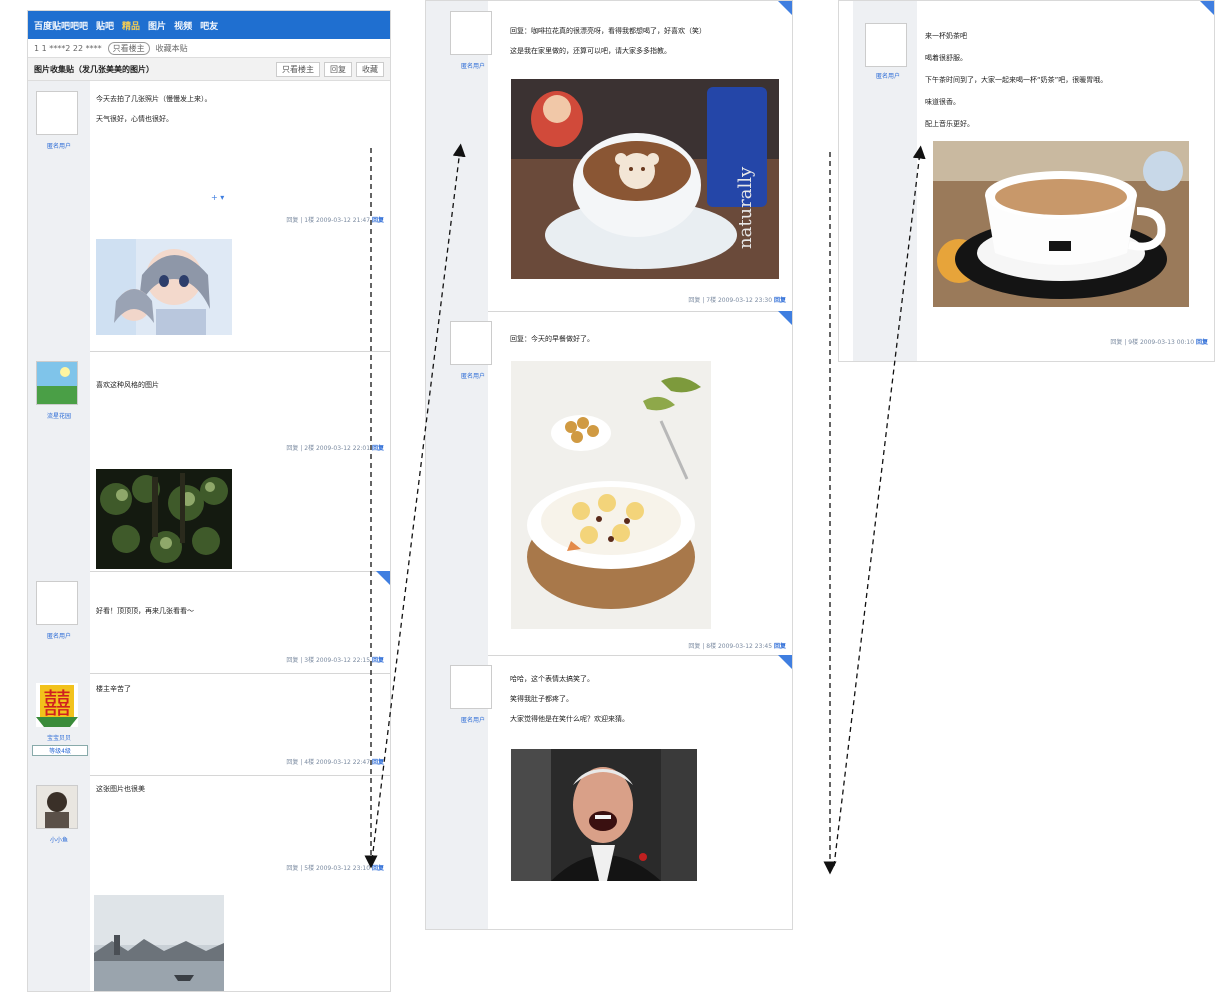 The image size is (1217, 992). I want to click on thread-header: 图片收集贴（发几张美美的图片） 只看楼主 回复 收藏, so click(209, 69).